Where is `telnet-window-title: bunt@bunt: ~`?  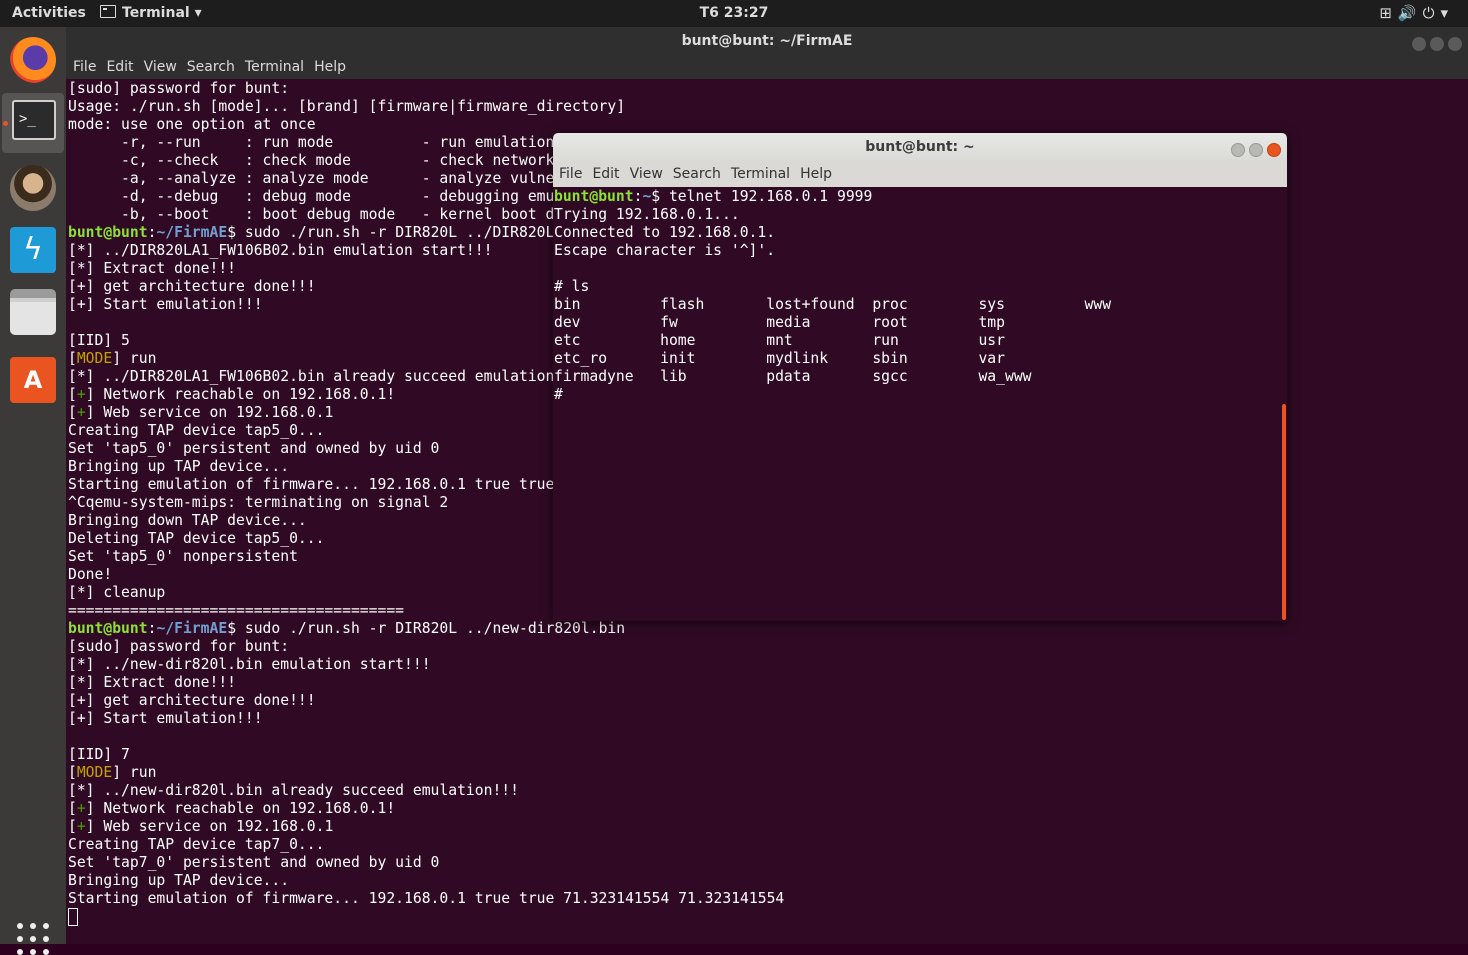 telnet-window-title: bunt@bunt: ~ is located at coordinates (920, 147).